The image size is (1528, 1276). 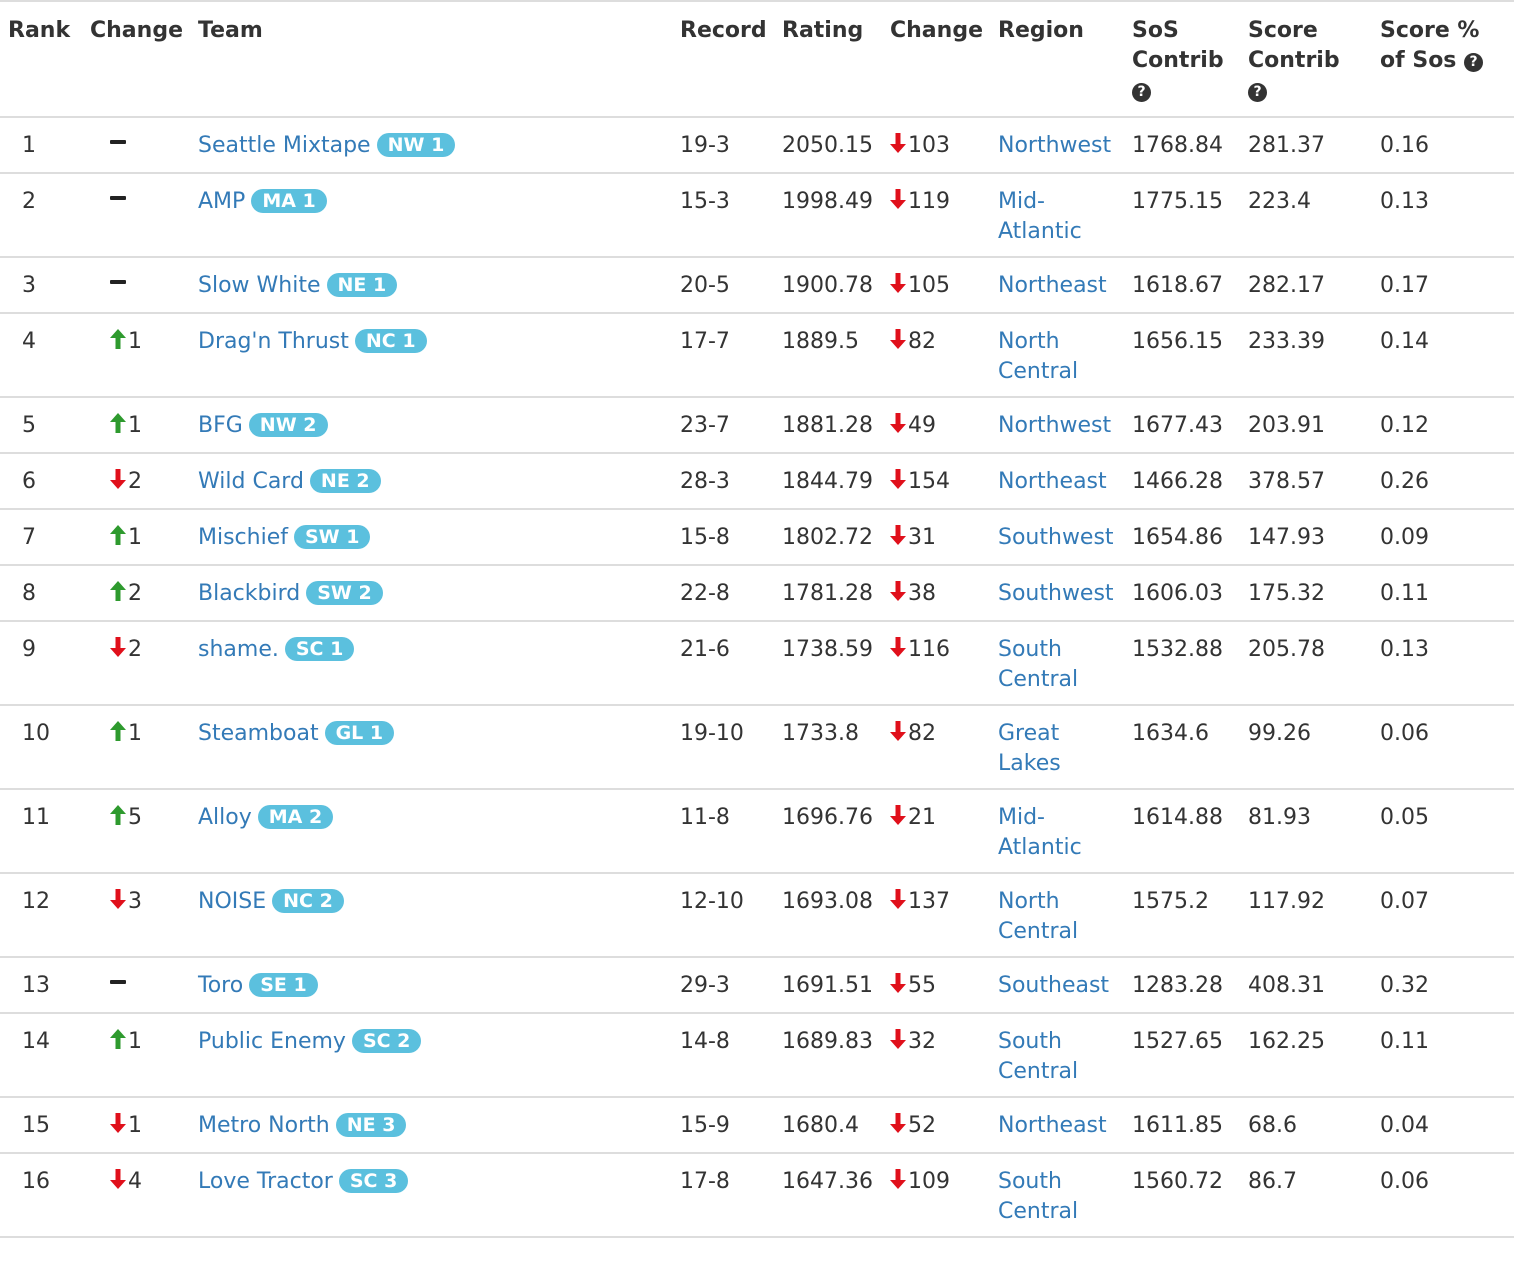 What do you see at coordinates (29, 649) in the screenshot?
I see `rank-cell: 9` at bounding box center [29, 649].